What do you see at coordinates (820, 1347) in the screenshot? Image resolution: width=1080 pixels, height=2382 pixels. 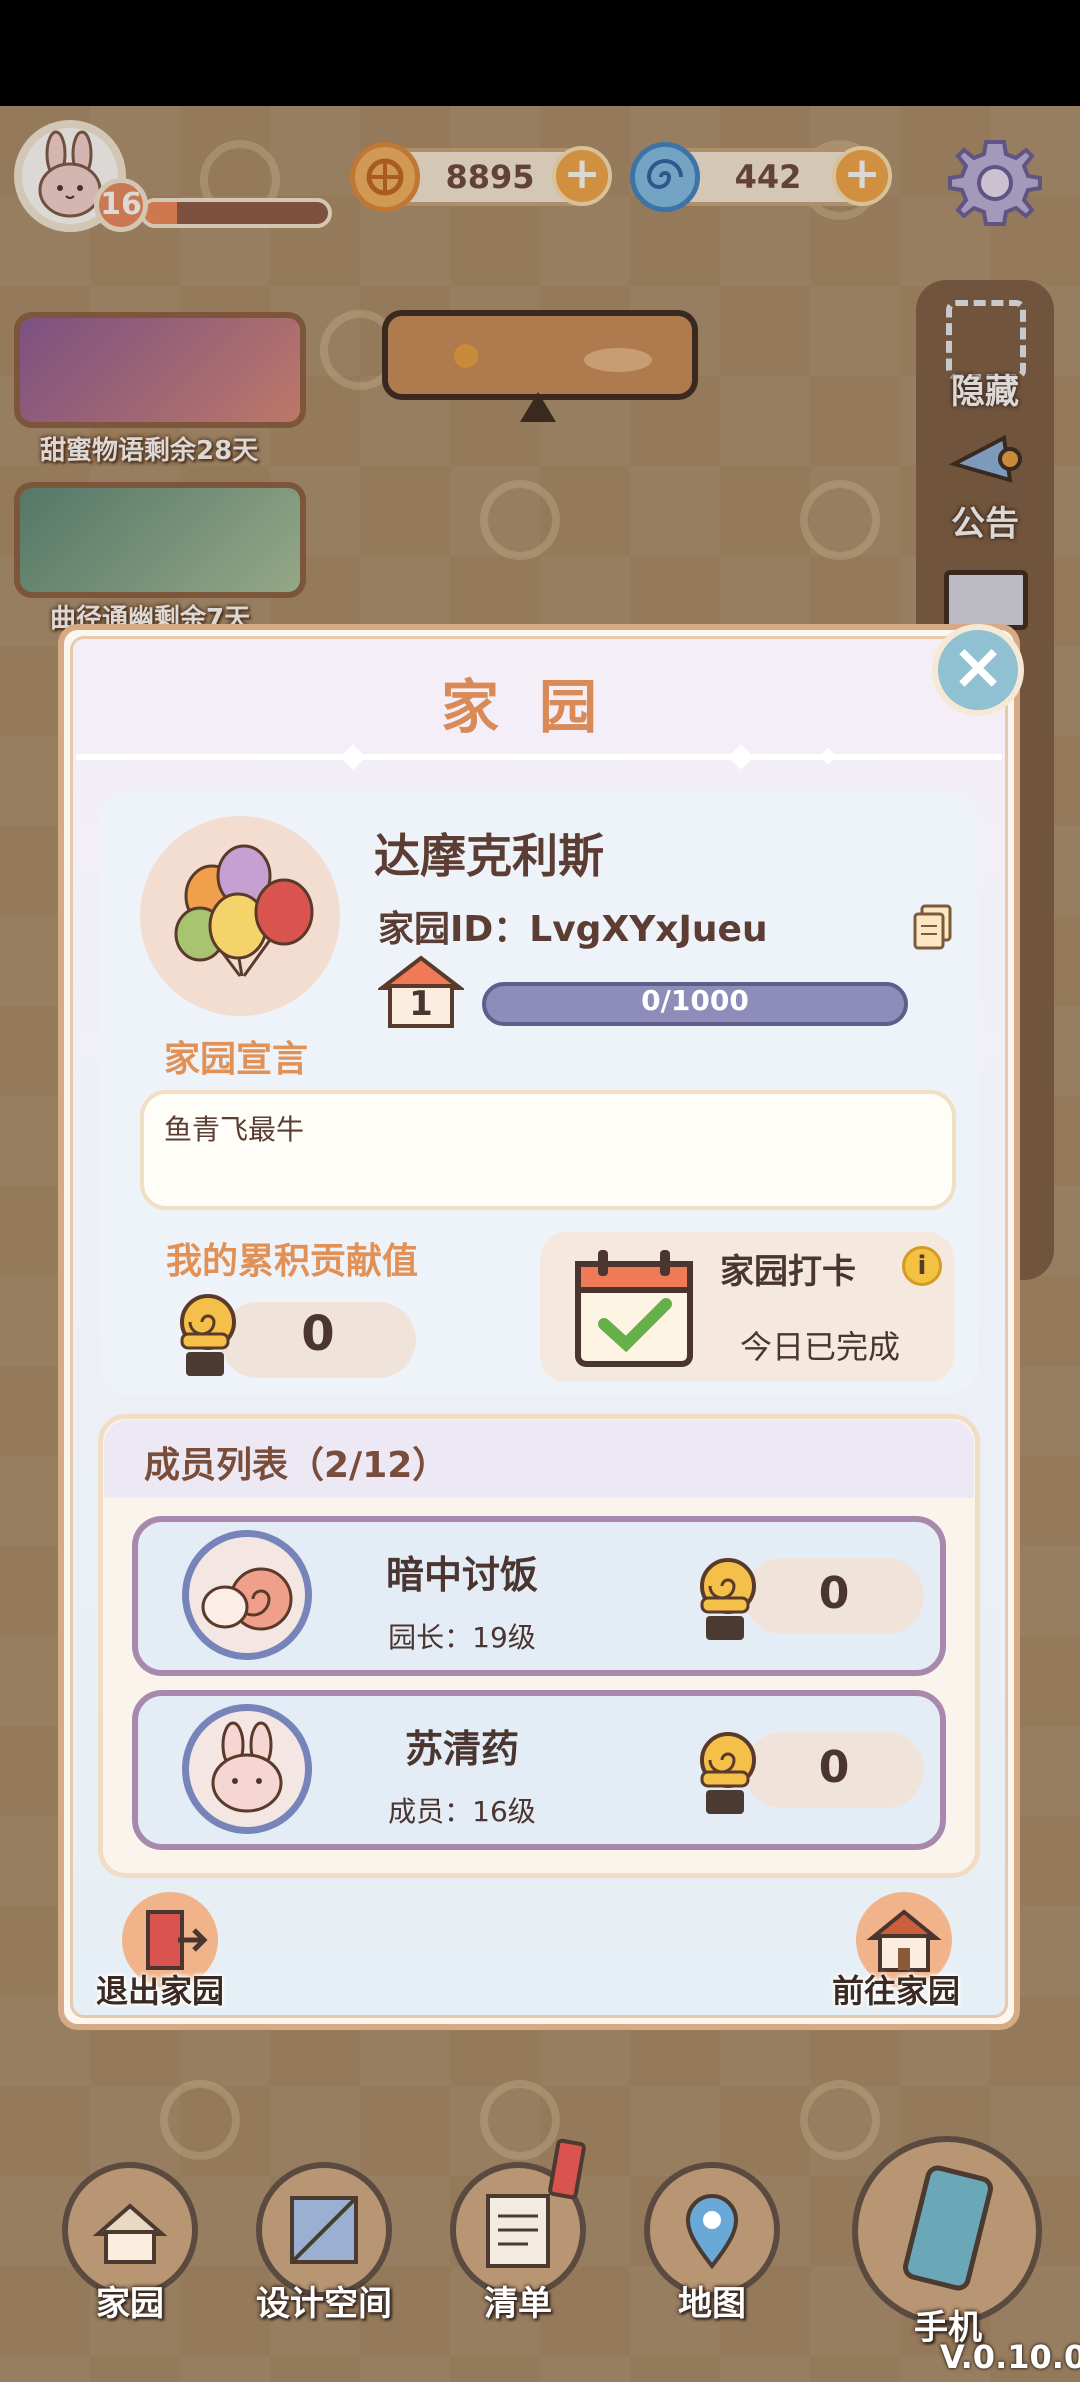 I see `checkin-status: 今日已完成` at bounding box center [820, 1347].